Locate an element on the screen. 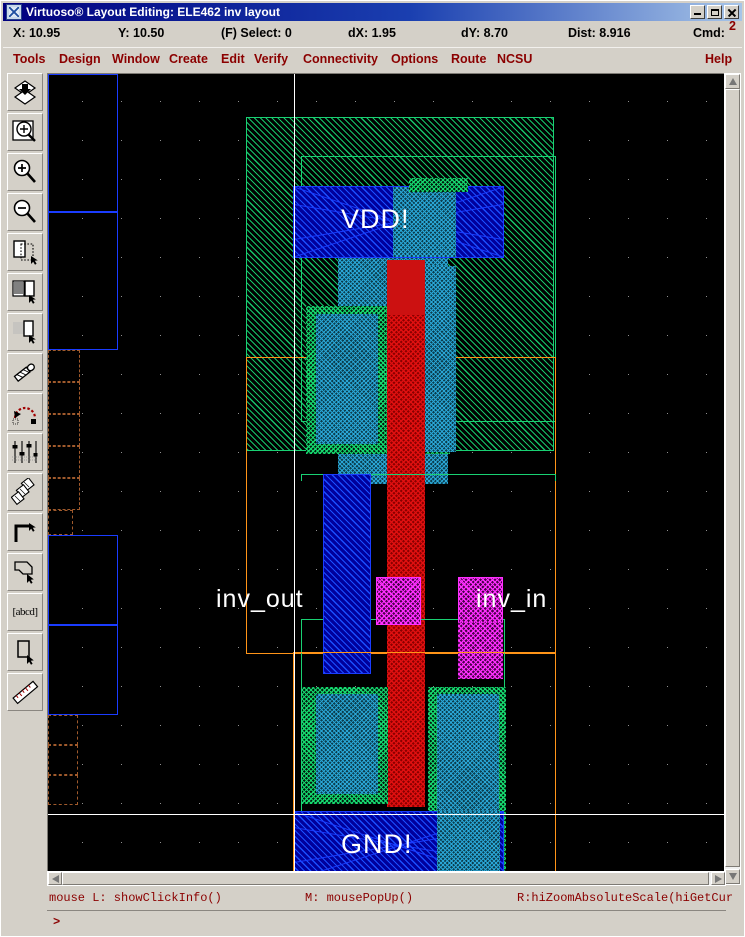 The width and height of the screenshot is (745, 937). cmd-label: Cmd: is located at coordinates (709, 33).